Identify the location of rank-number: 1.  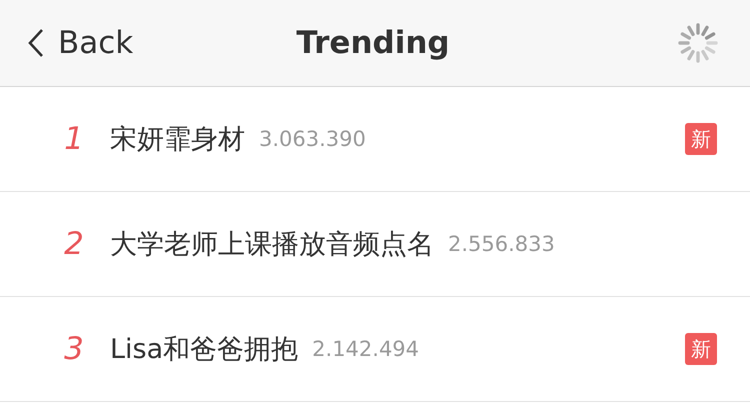
(74, 139).